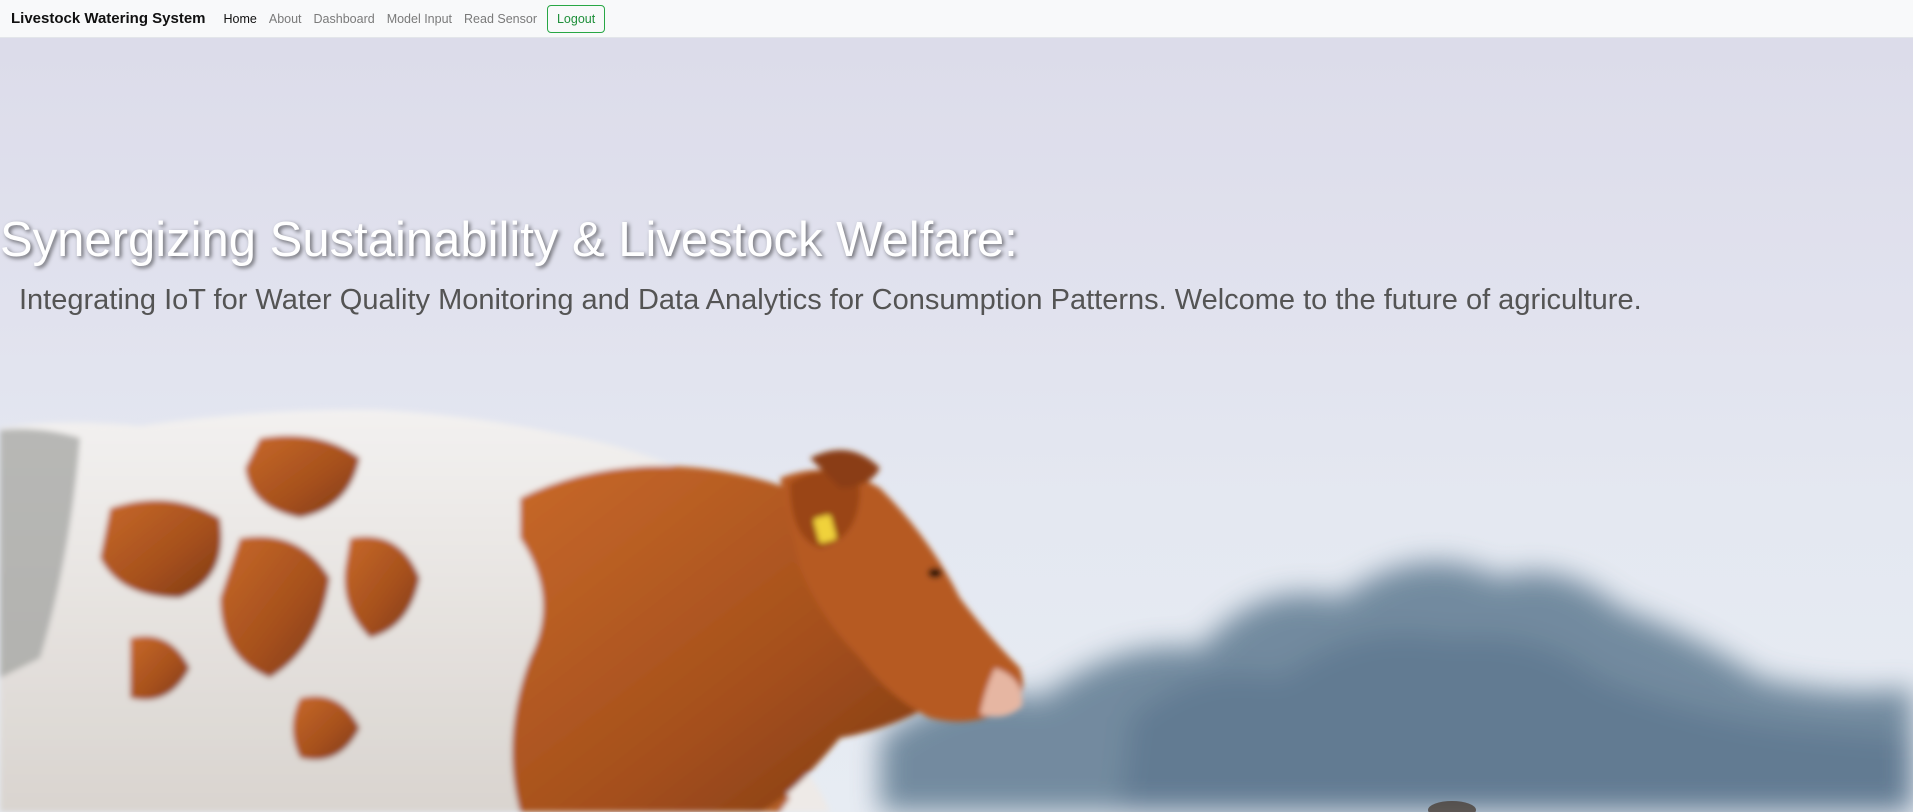 The width and height of the screenshot is (1913, 812). Describe the element at coordinates (108, 18) in the screenshot. I see `brand-link: Livestock Watering System` at that location.